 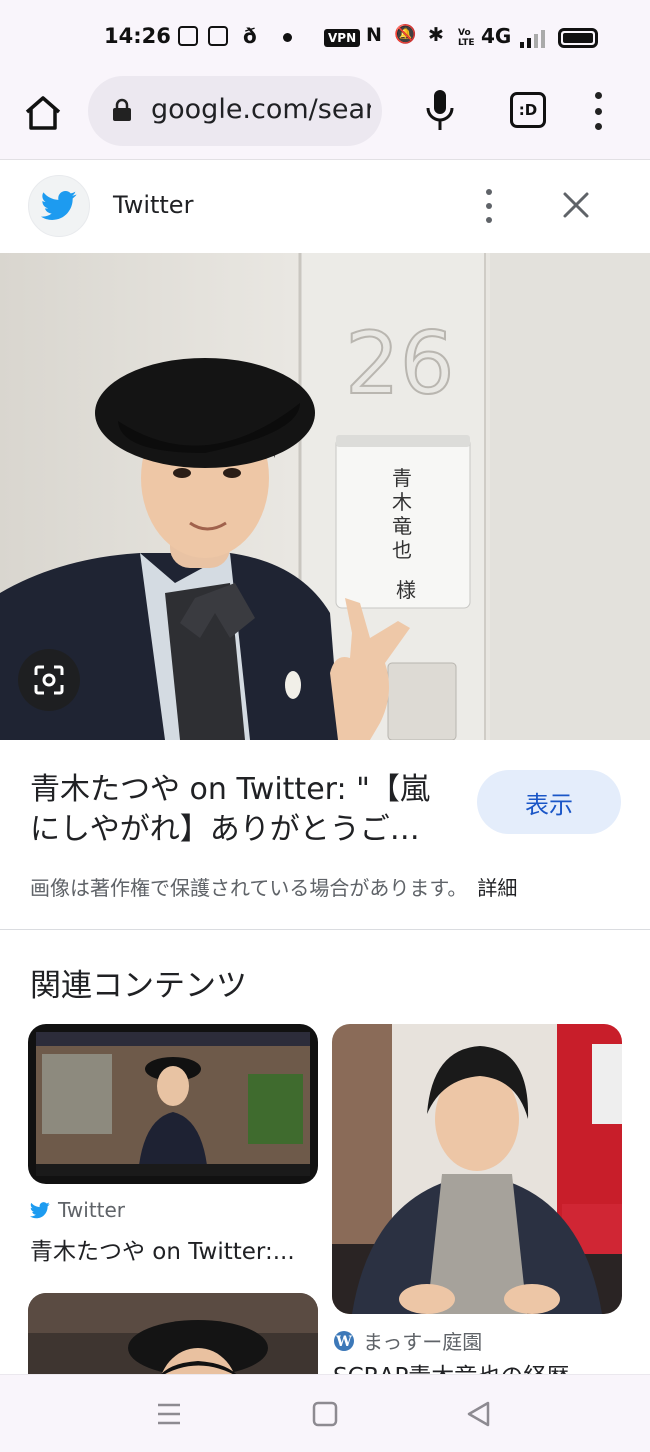 I want to click on browser-toolbar: google.com/sear :D, so click(x=325, y=118).